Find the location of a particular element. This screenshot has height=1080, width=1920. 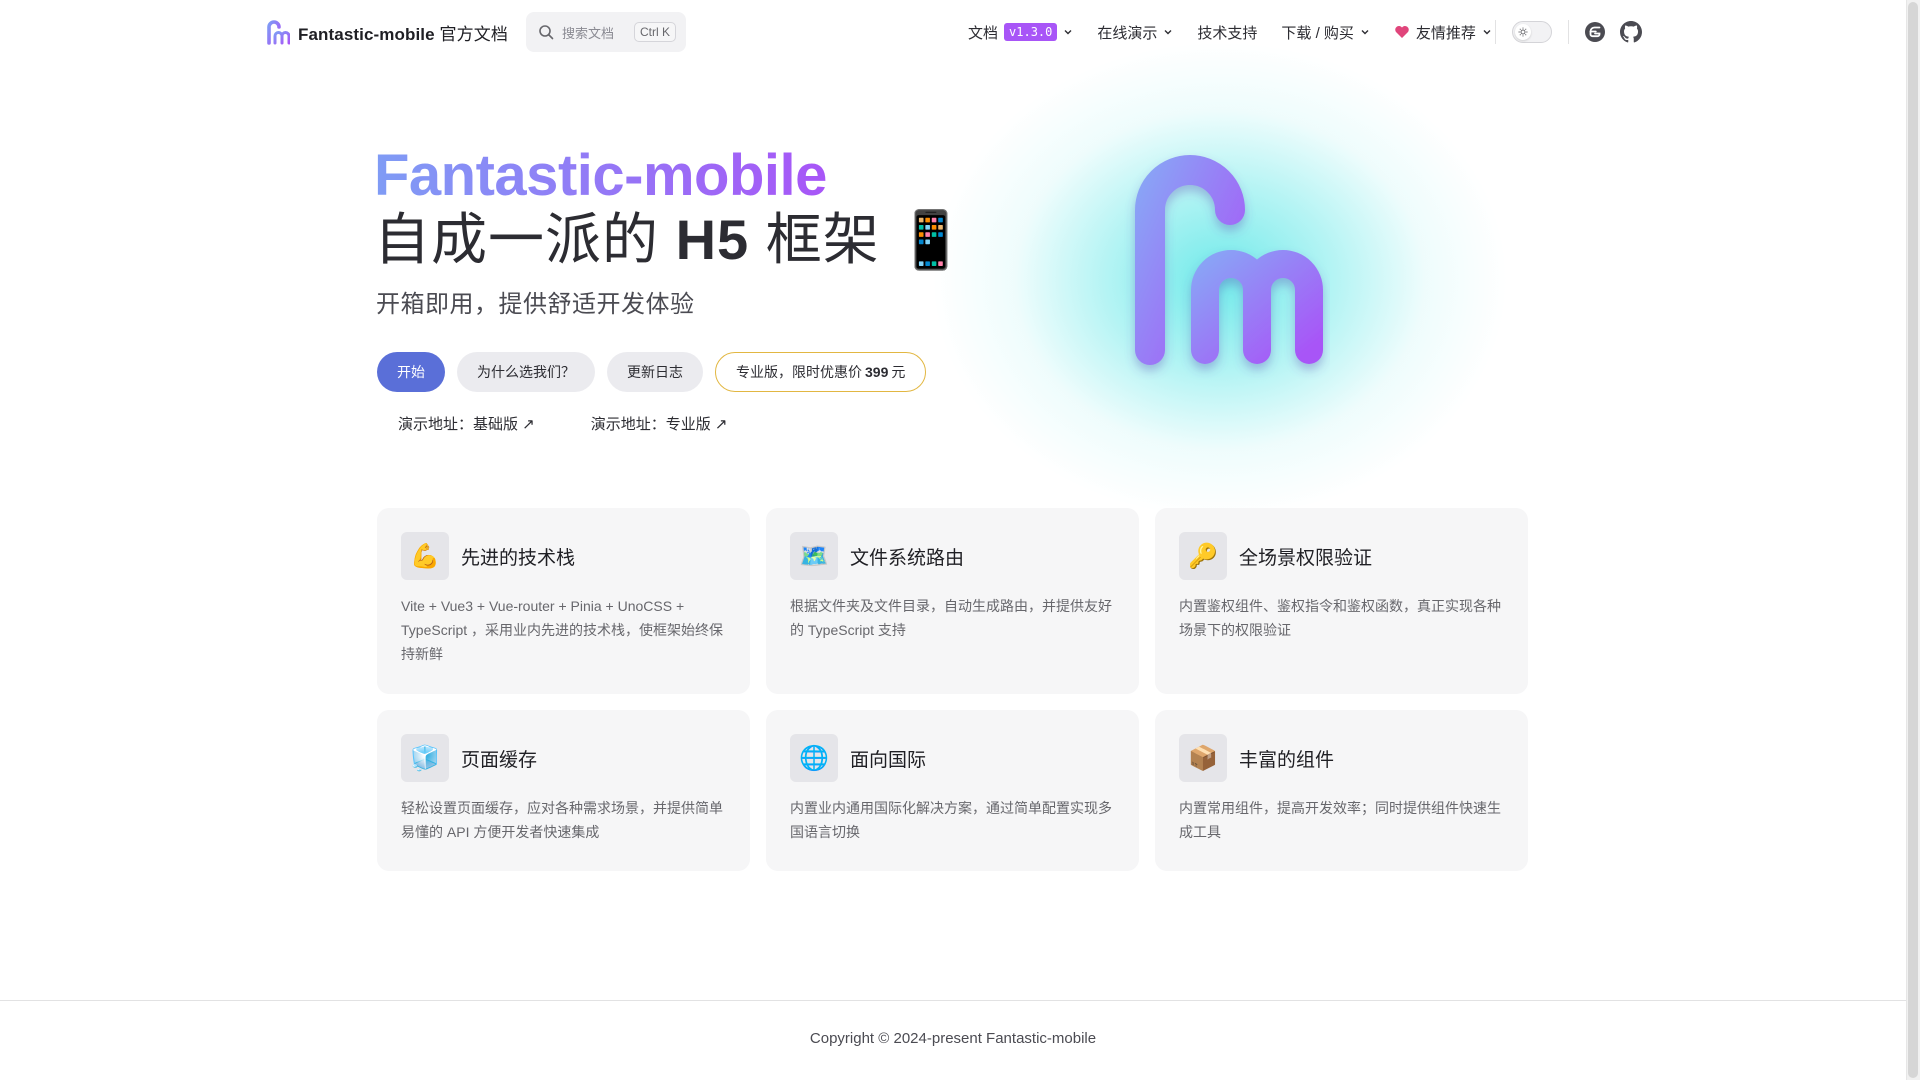

feature-title: 页面缓存 is located at coordinates (499, 760).